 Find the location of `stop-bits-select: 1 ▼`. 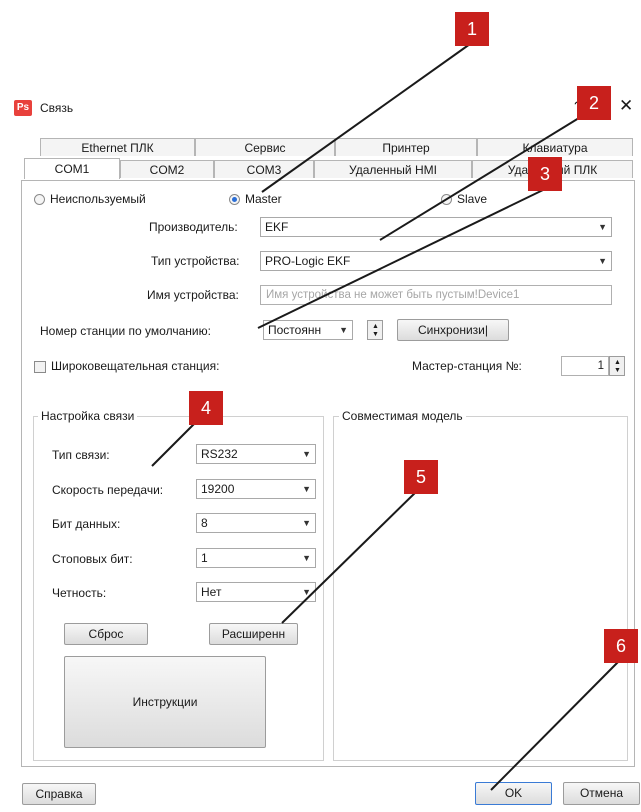

stop-bits-select: 1 ▼ is located at coordinates (256, 558).